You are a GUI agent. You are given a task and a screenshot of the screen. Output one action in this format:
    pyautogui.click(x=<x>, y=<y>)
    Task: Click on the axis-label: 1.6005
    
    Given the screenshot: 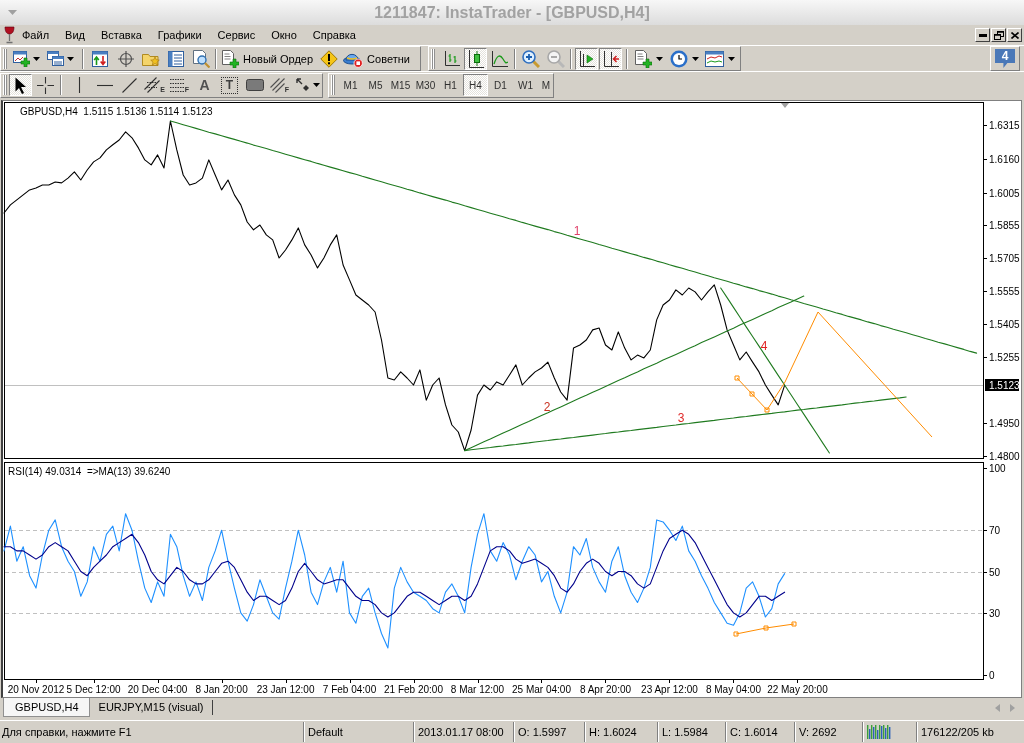 What is the action you would take?
    pyautogui.click(x=1004, y=193)
    